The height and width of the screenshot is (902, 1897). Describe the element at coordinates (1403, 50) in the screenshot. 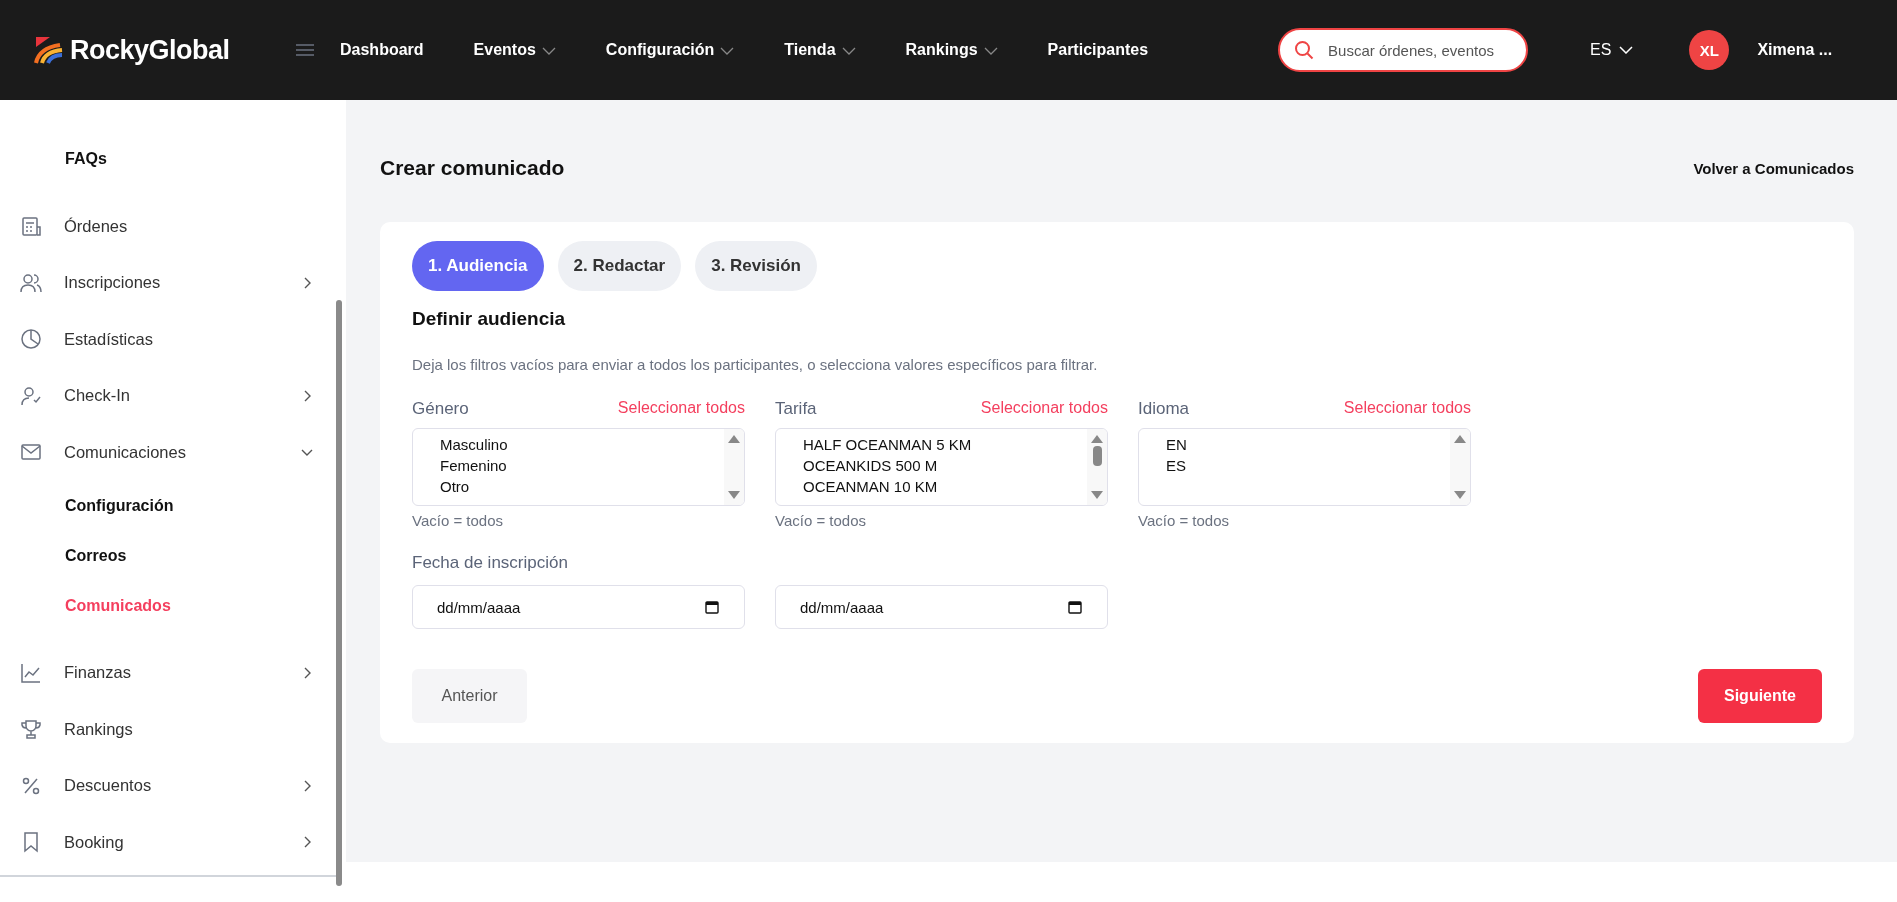

I see `search-field: Buscar órdenes, eventos` at that location.